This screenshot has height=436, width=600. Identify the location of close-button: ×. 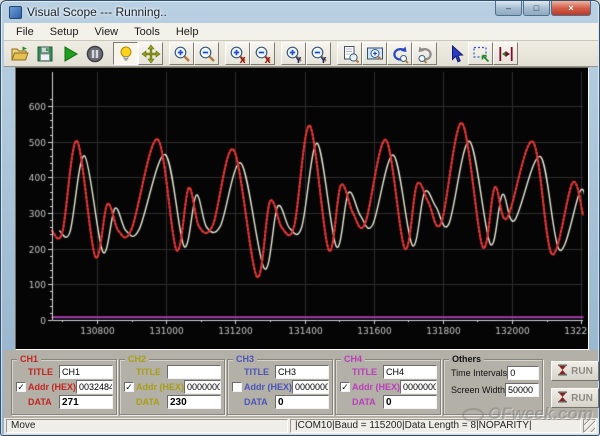
(571, 8).